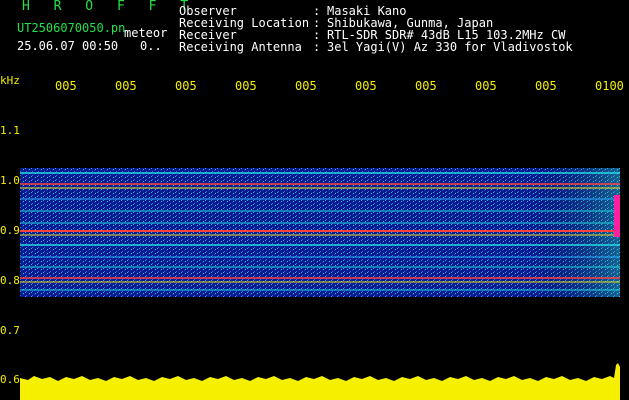 This screenshot has width=629, height=400. What do you see at coordinates (10, 280) in the screenshot?
I see `y-tick-label: 0.8` at bounding box center [10, 280].